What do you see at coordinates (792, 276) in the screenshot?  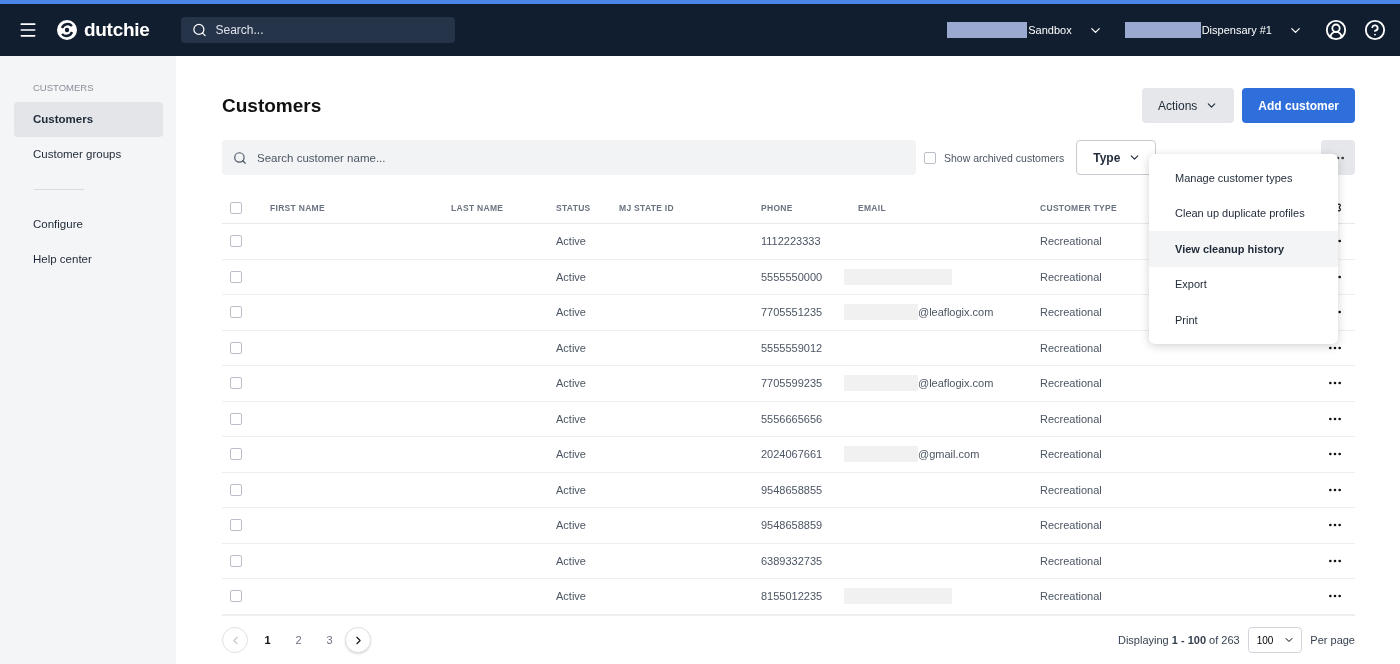 I see `table-cell-text: 5555550000` at bounding box center [792, 276].